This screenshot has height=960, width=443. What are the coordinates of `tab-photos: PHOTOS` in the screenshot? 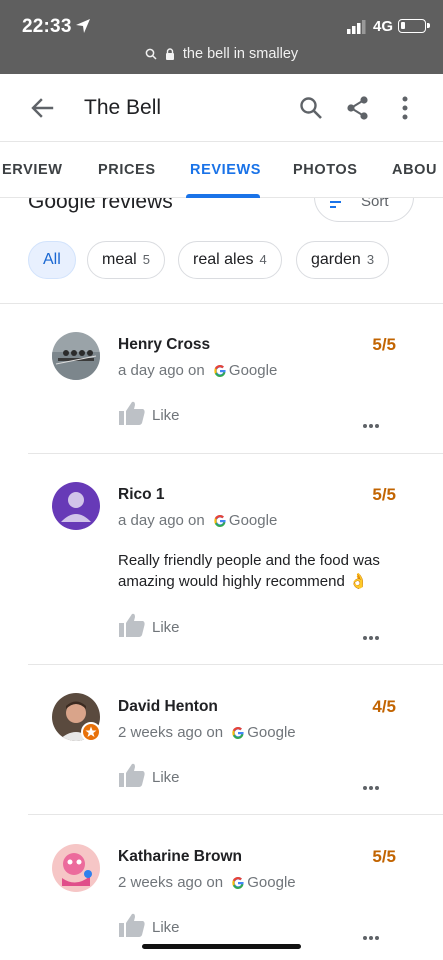 It's located at (325, 170).